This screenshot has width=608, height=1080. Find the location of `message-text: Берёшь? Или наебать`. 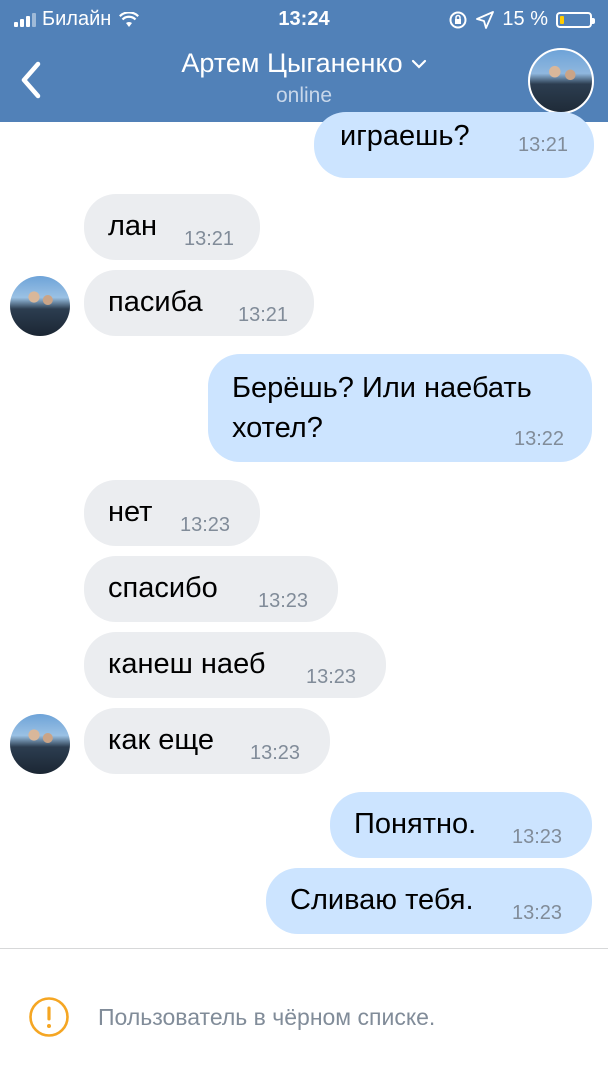

message-text: Берёшь? Или наебать is located at coordinates (382, 388).